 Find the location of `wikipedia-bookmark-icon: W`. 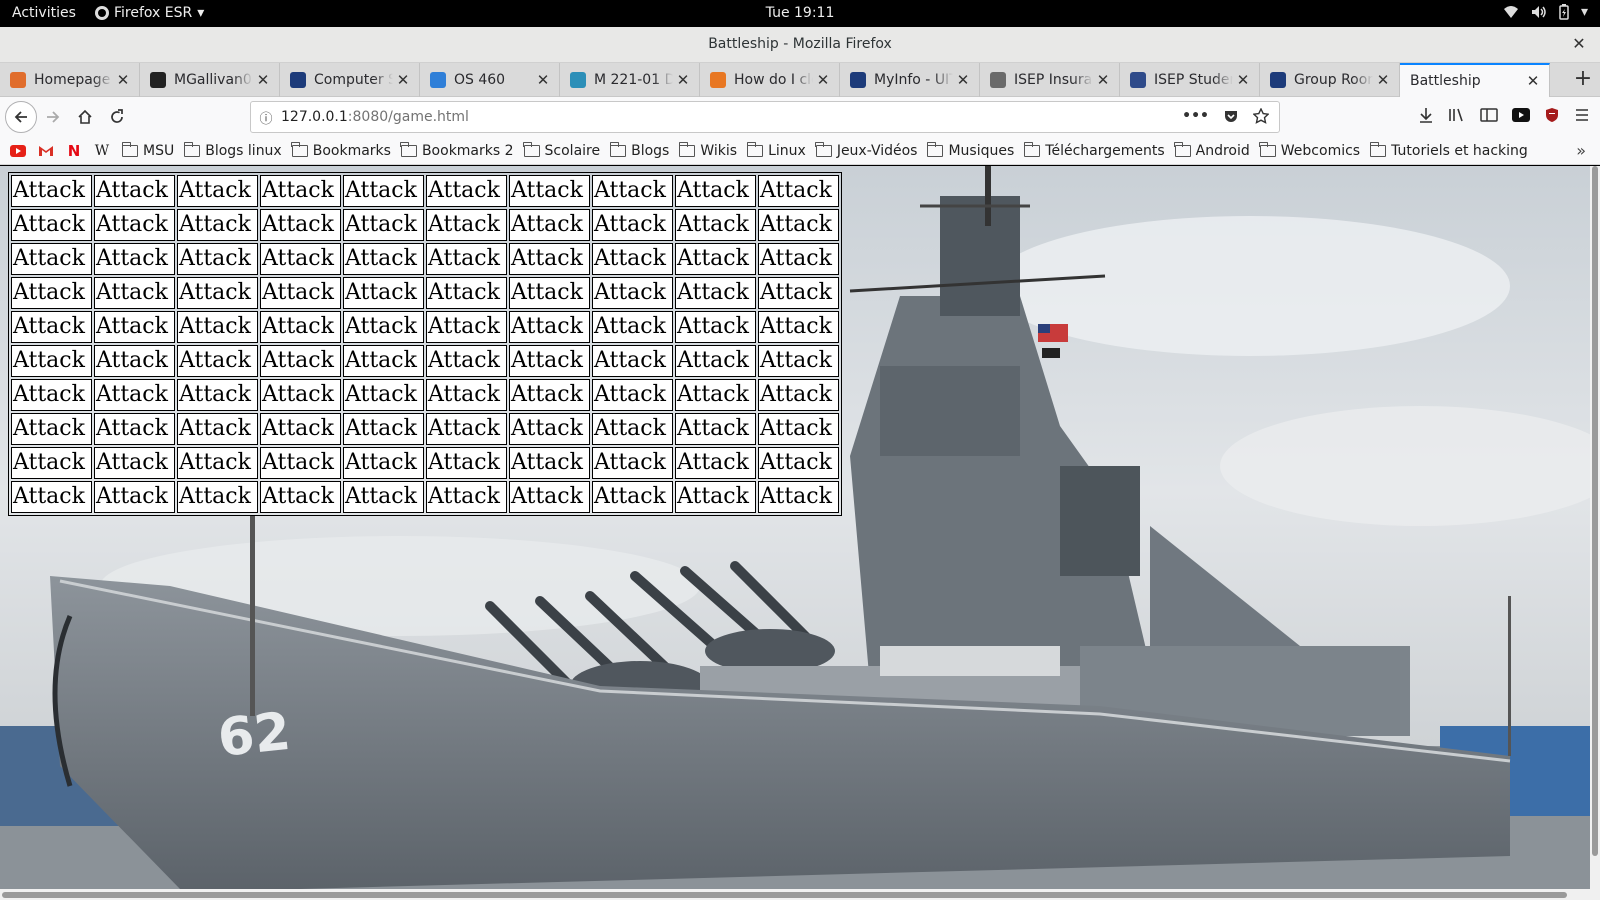

wikipedia-bookmark-icon: W is located at coordinates (102, 151).